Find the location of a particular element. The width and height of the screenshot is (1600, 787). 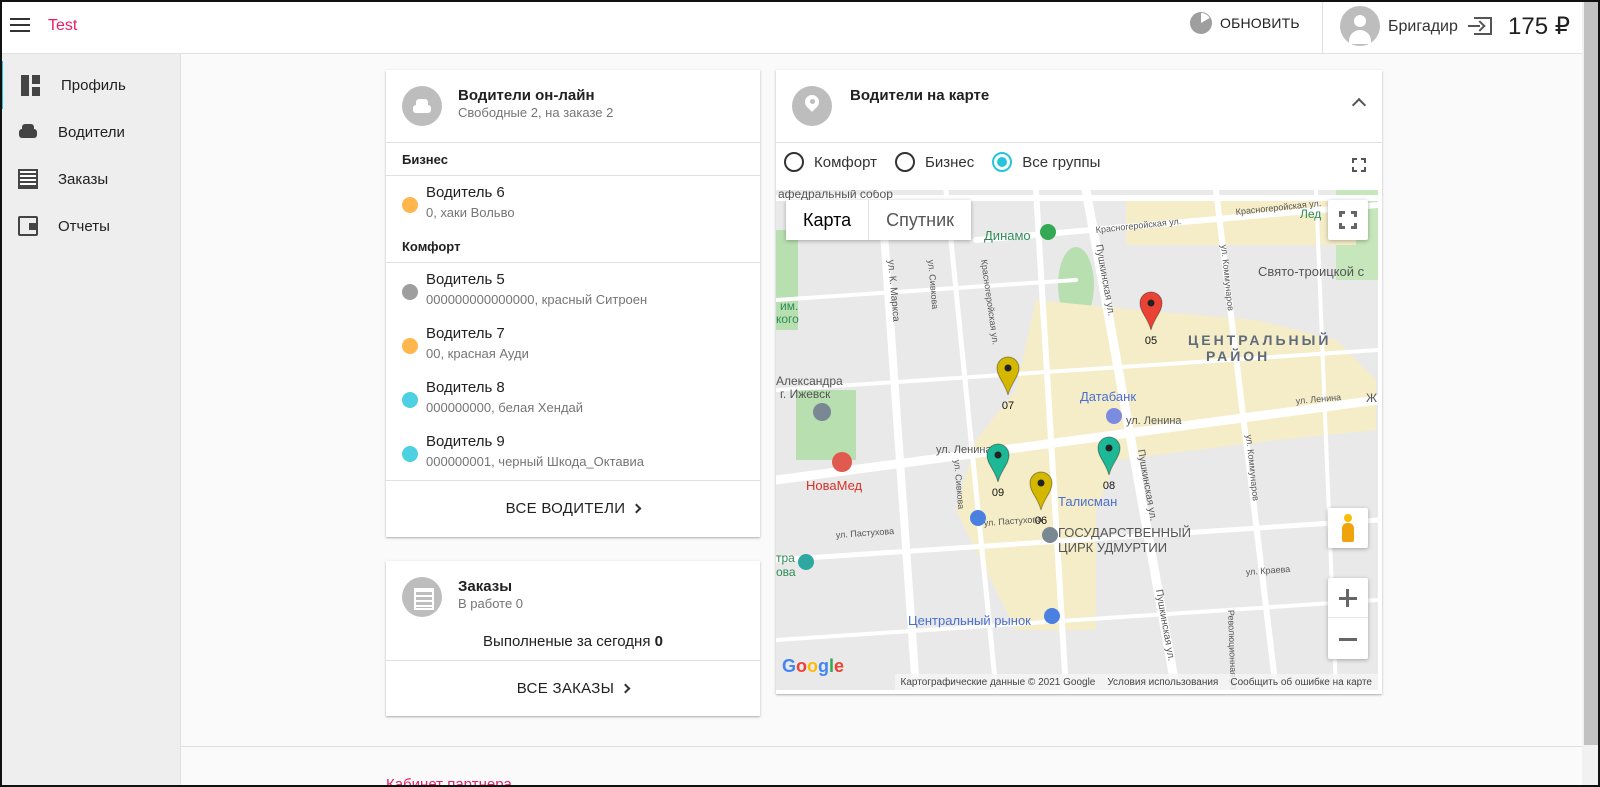

sidebar-item-label: Водители is located at coordinates (91, 132).